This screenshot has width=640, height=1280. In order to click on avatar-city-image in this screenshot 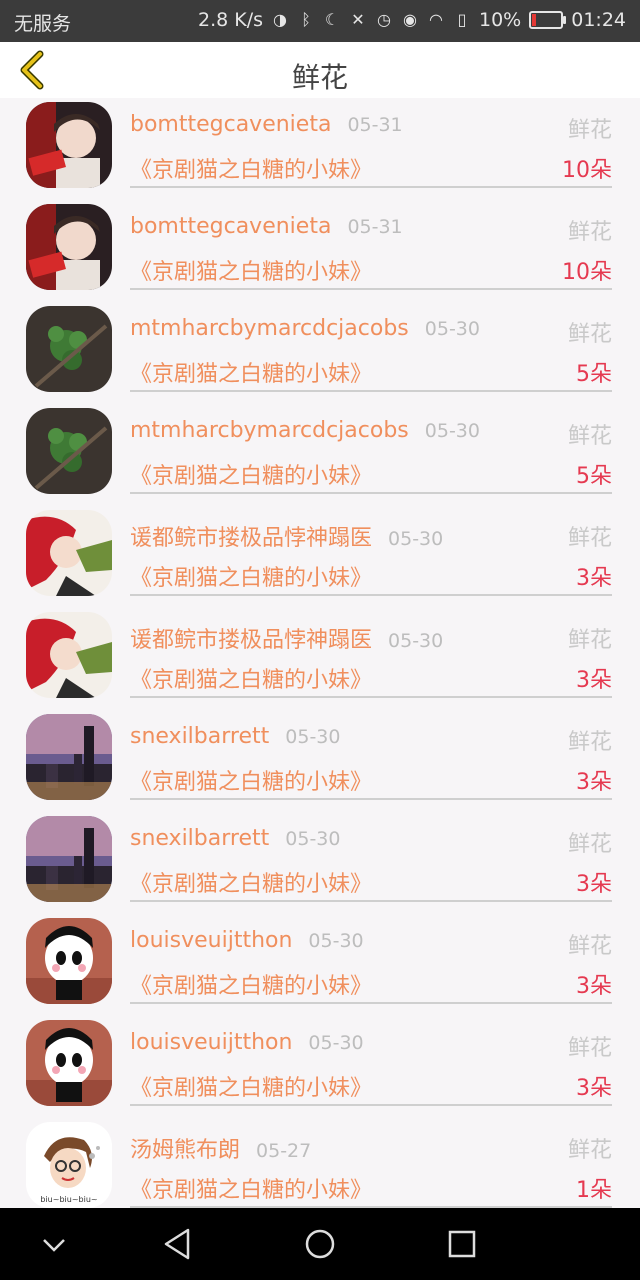, I will do `click(69, 859)`.